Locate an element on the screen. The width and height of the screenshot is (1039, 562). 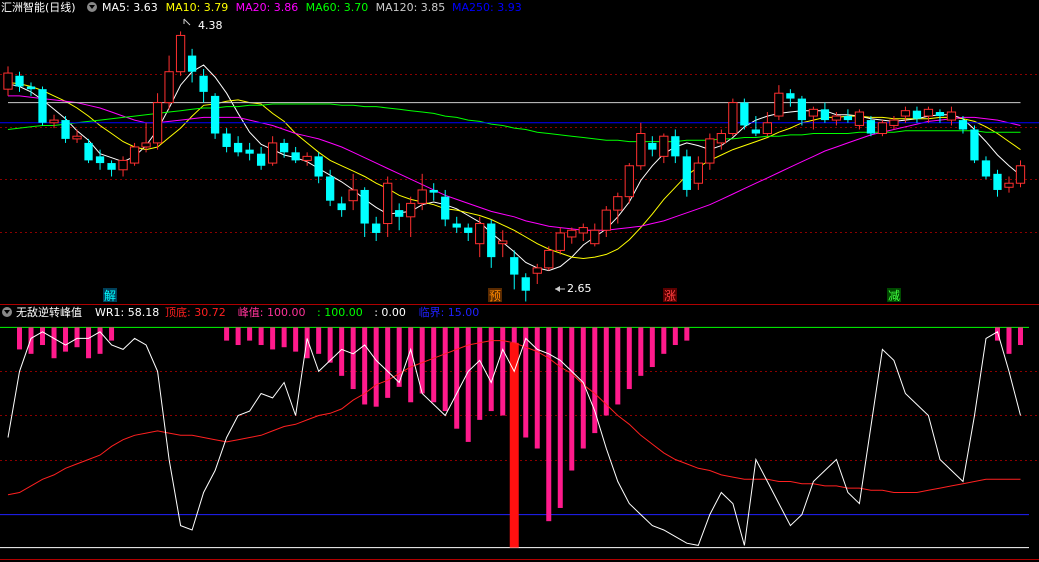
ma-legend-item-2: MA20: 3.86 is located at coordinates (267, 7).